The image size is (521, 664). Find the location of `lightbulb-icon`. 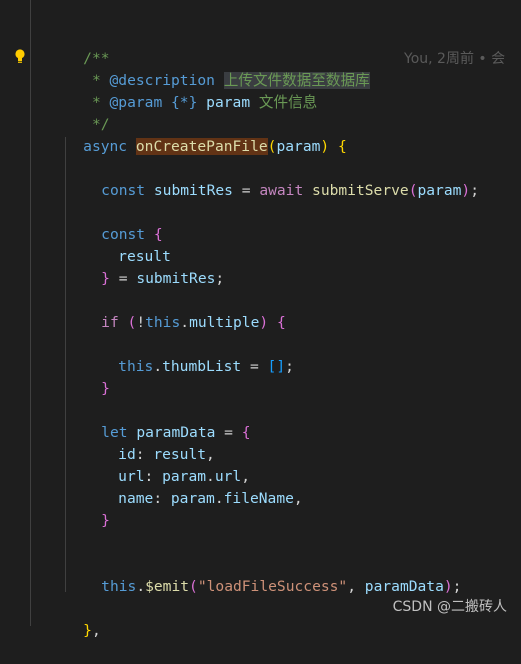

lightbulb-icon is located at coordinates (20, 57).